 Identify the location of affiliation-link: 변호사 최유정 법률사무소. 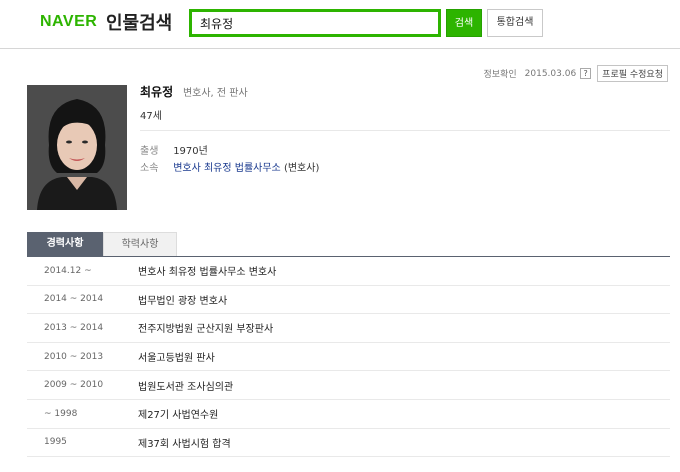
(227, 168).